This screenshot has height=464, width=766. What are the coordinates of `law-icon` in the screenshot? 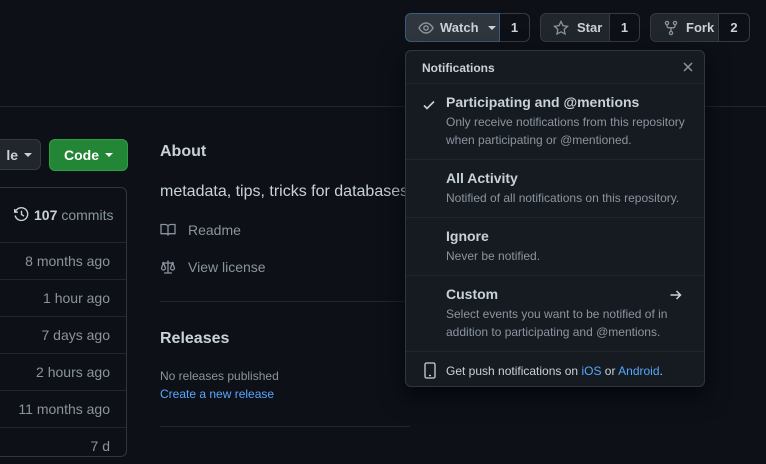 It's located at (168, 267).